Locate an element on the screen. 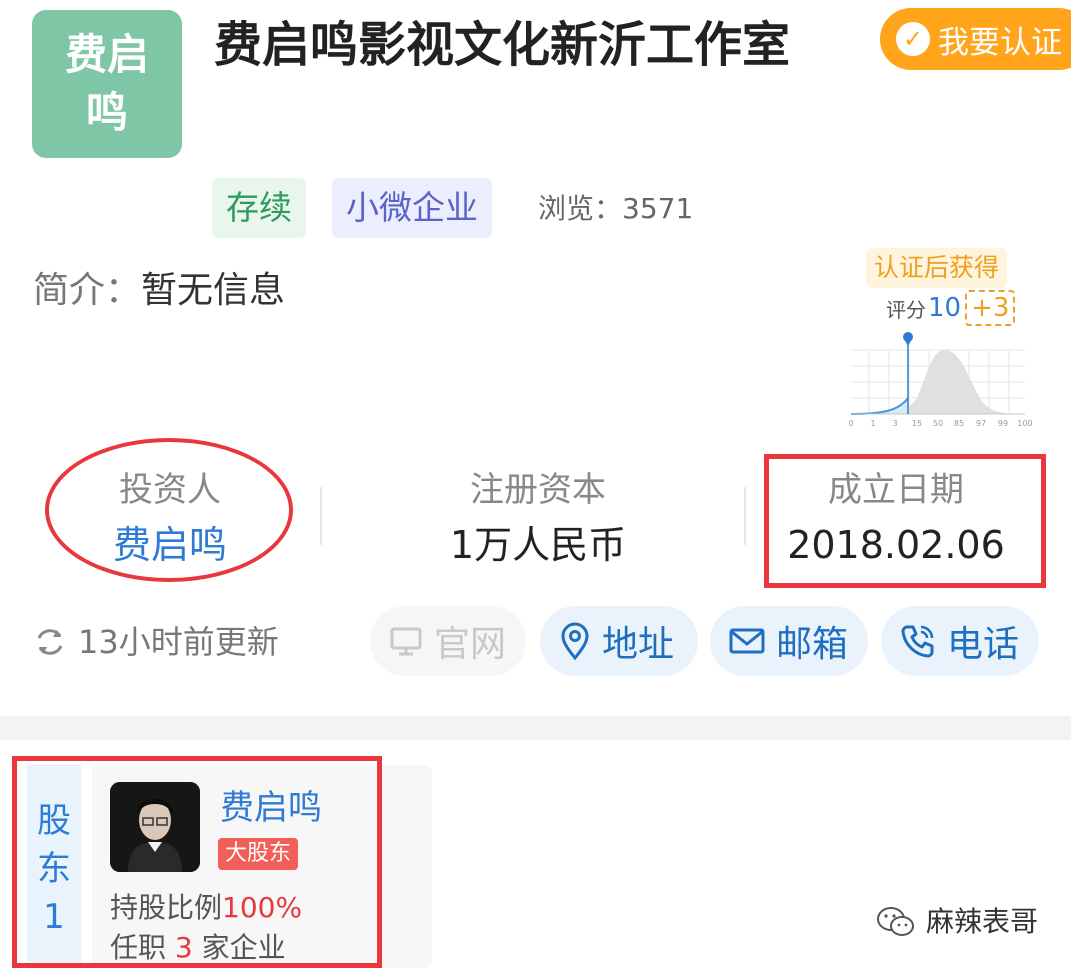 Image resolution: width=1071 pixels, height=968 pixels. view-count: 浏览：3571 is located at coordinates (616, 208).